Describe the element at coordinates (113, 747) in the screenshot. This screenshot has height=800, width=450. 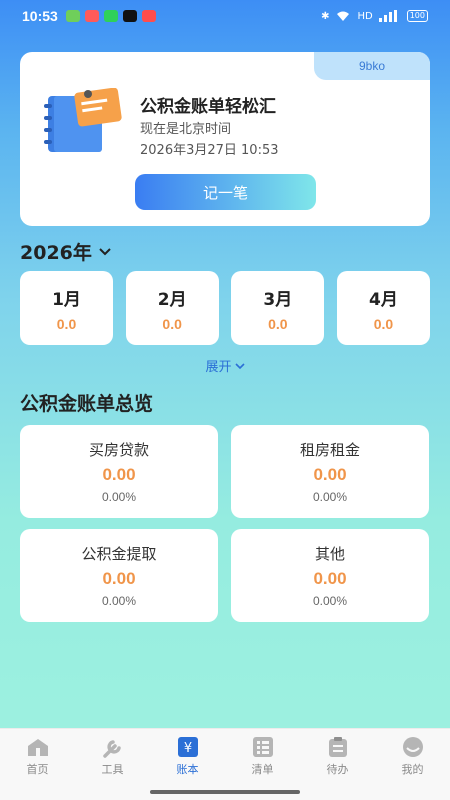
I see `wrench-icon` at that location.